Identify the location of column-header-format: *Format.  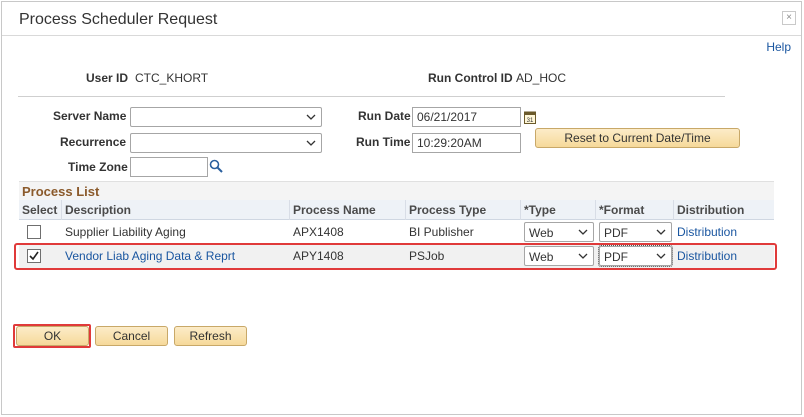
(622, 210).